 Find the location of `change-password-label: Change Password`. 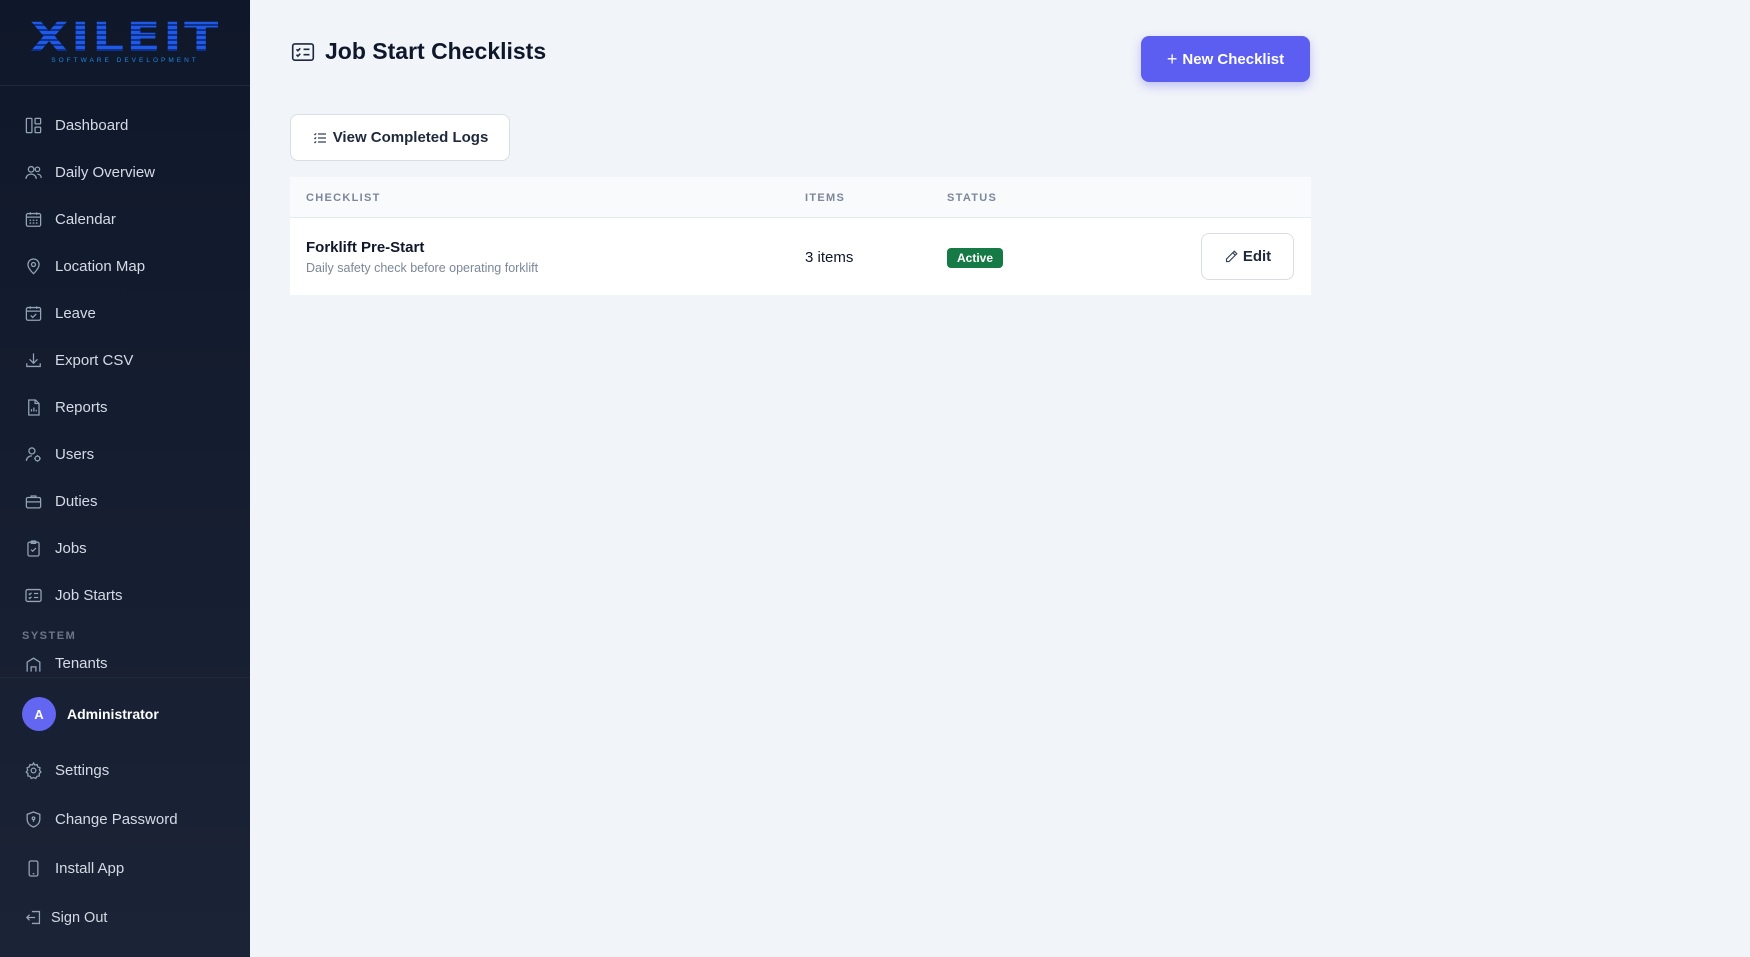

change-password-label: Change Password is located at coordinates (116, 819).